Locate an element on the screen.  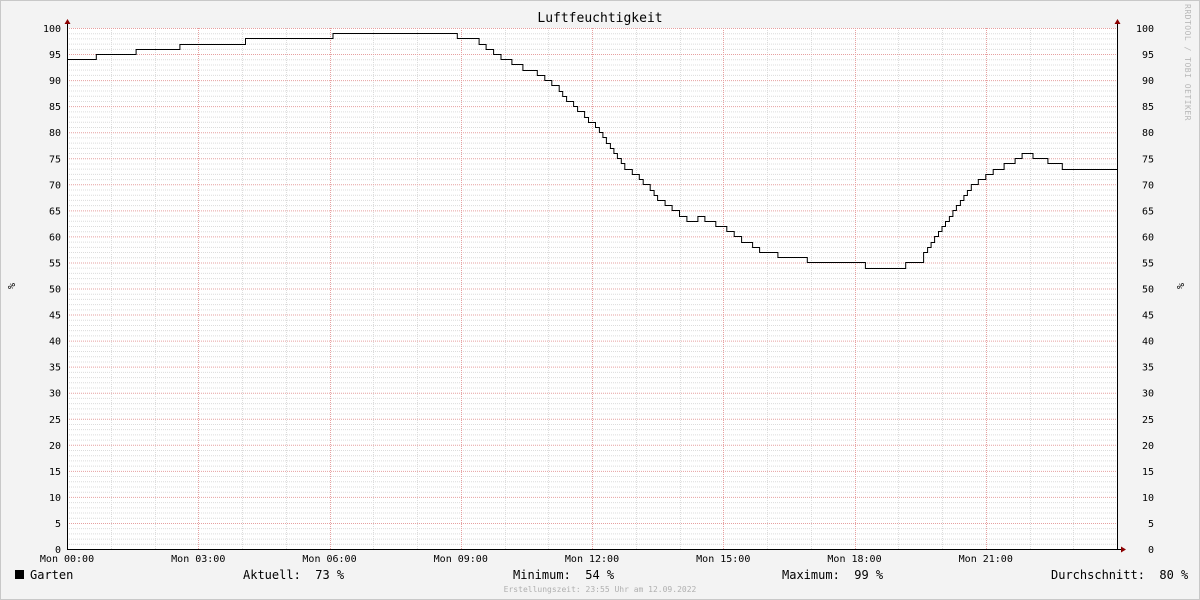
y-tick-label-right: 95 is located at coordinates (1148, 55).